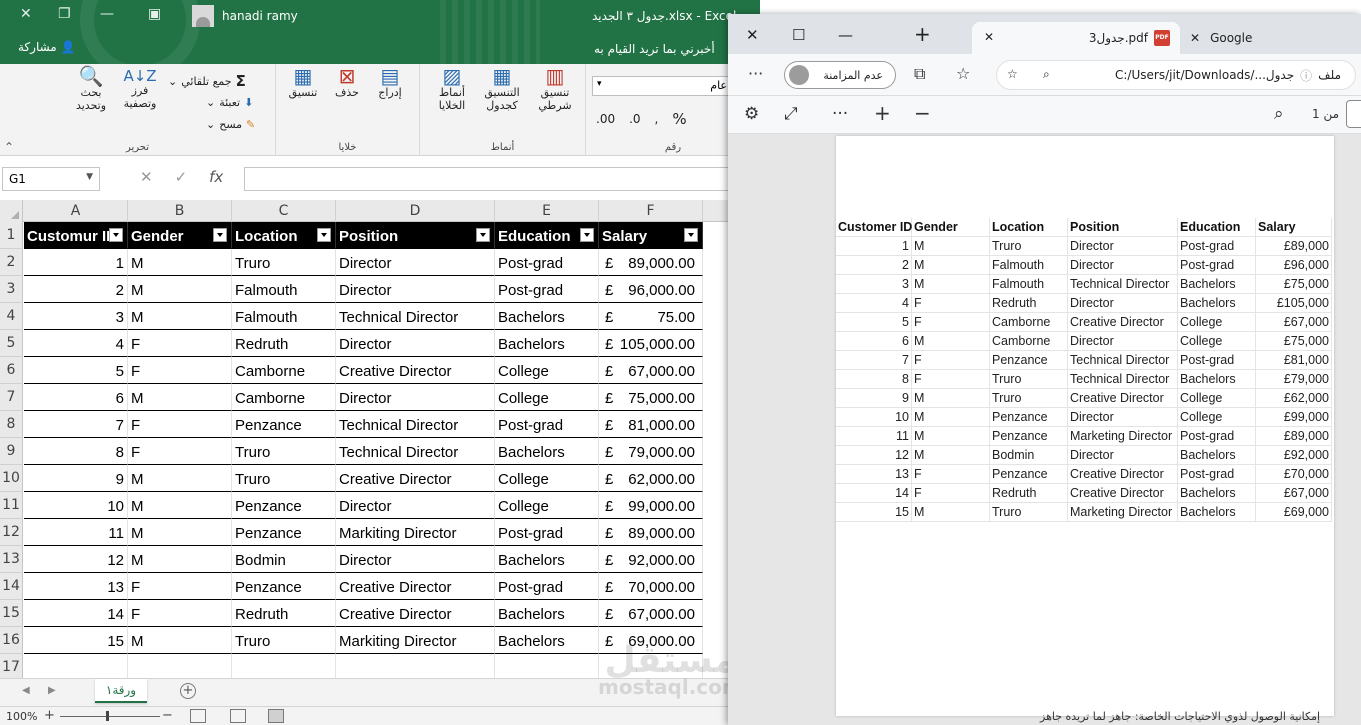 The height and width of the screenshot is (725, 1361). Describe the element at coordinates (76, 478) in the screenshot. I see `cell: 9` at that location.